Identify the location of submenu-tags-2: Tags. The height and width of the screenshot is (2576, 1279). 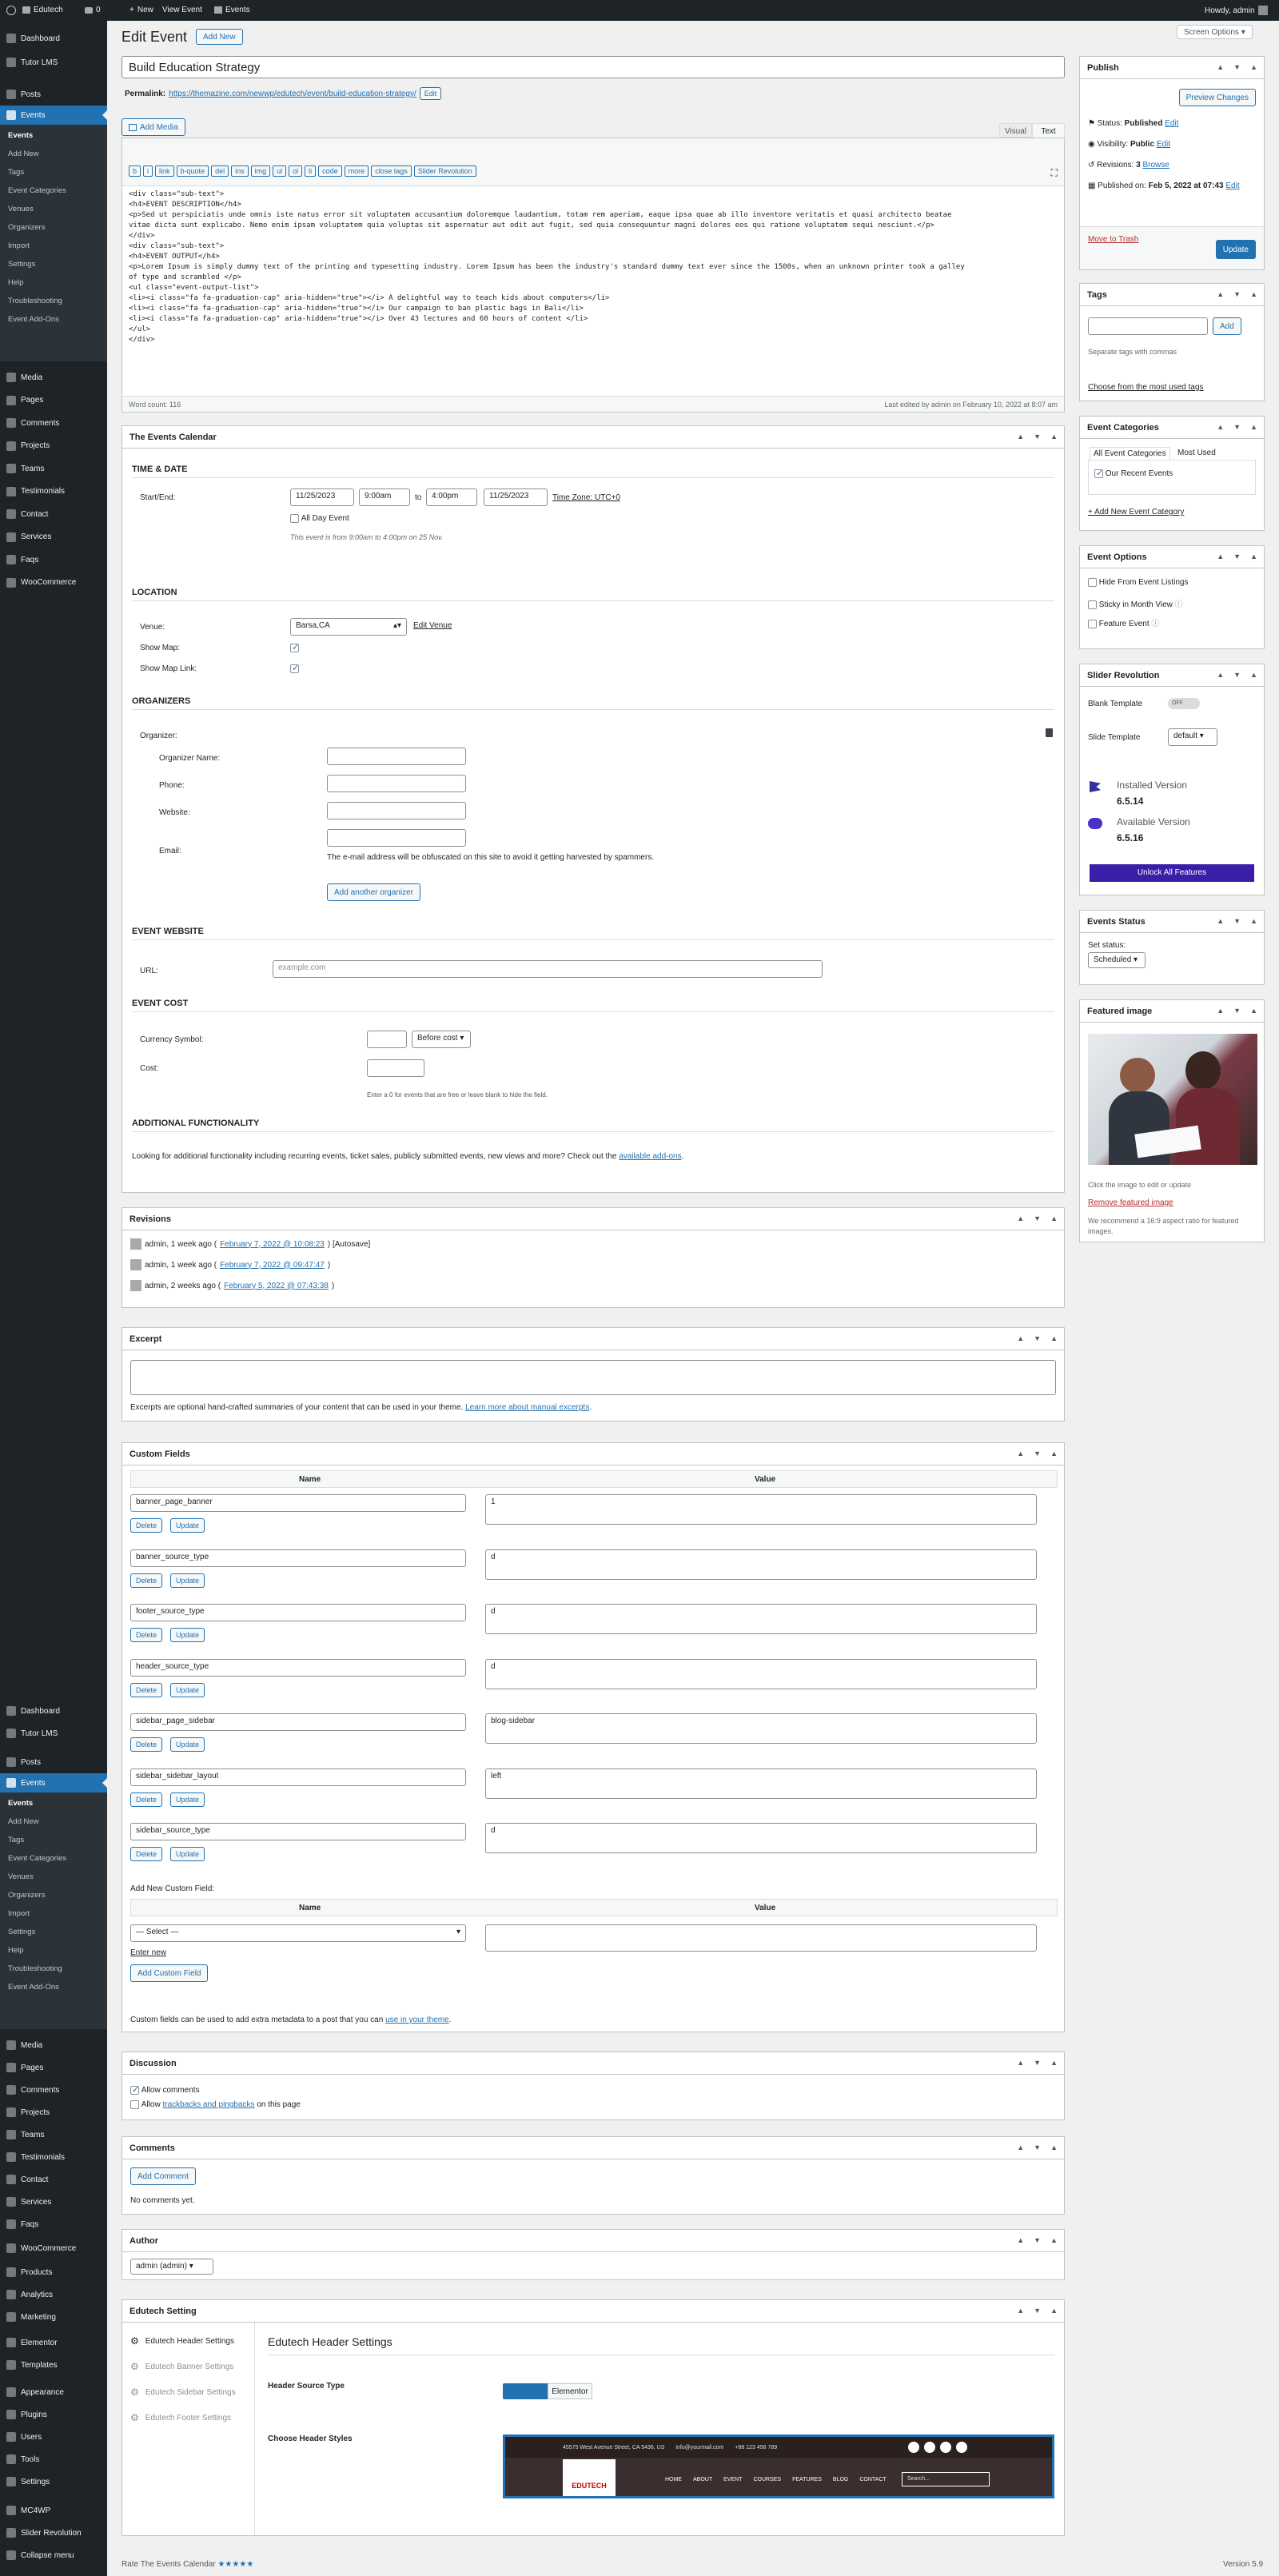
(16, 1840).